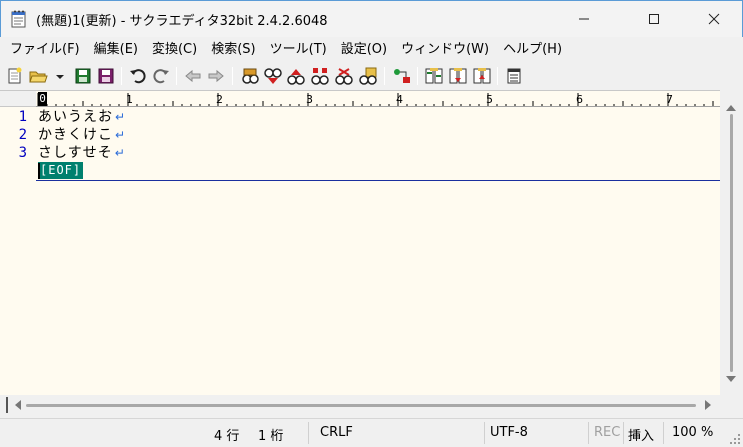 The height and width of the screenshot is (447, 743). Describe the element at coordinates (298, 50) in the screenshot. I see `menu-tools: ツール(T)` at that location.